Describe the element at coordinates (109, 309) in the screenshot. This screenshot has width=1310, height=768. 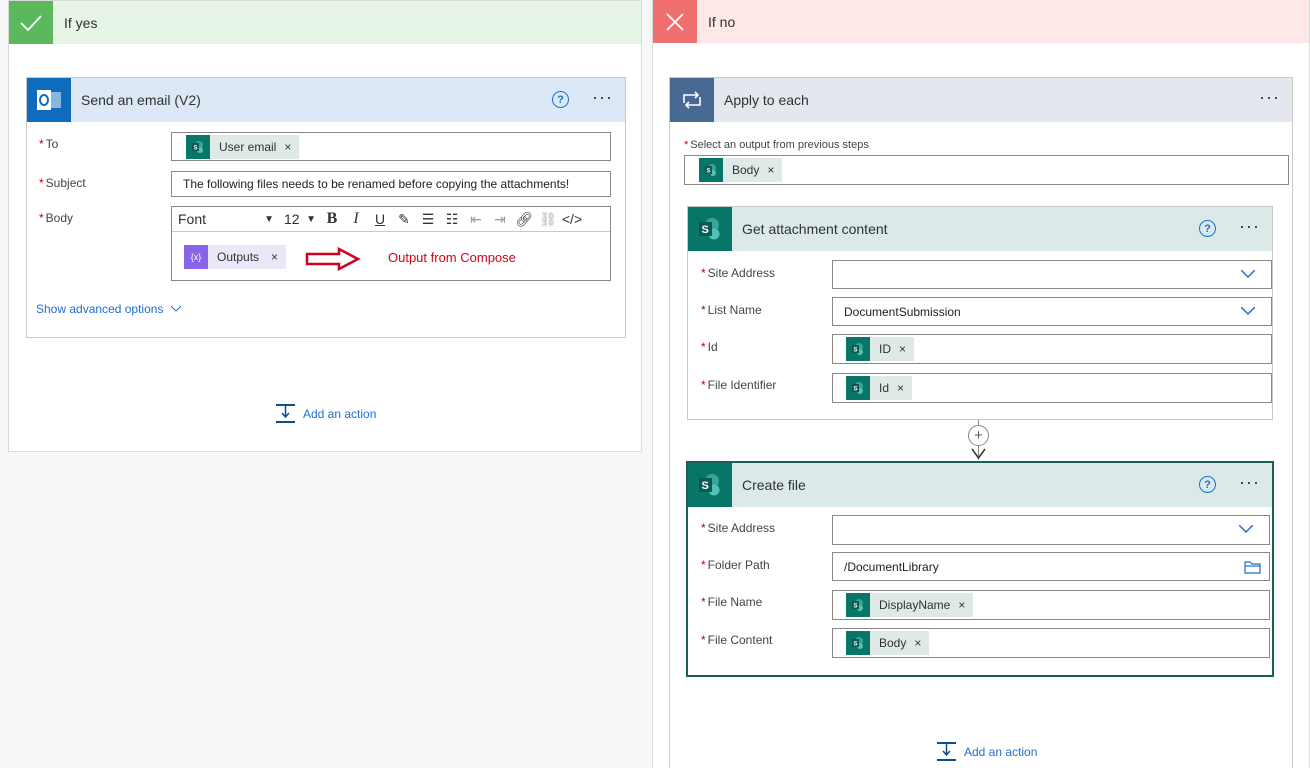
I see `show-advanced-options: Show advanced options` at that location.